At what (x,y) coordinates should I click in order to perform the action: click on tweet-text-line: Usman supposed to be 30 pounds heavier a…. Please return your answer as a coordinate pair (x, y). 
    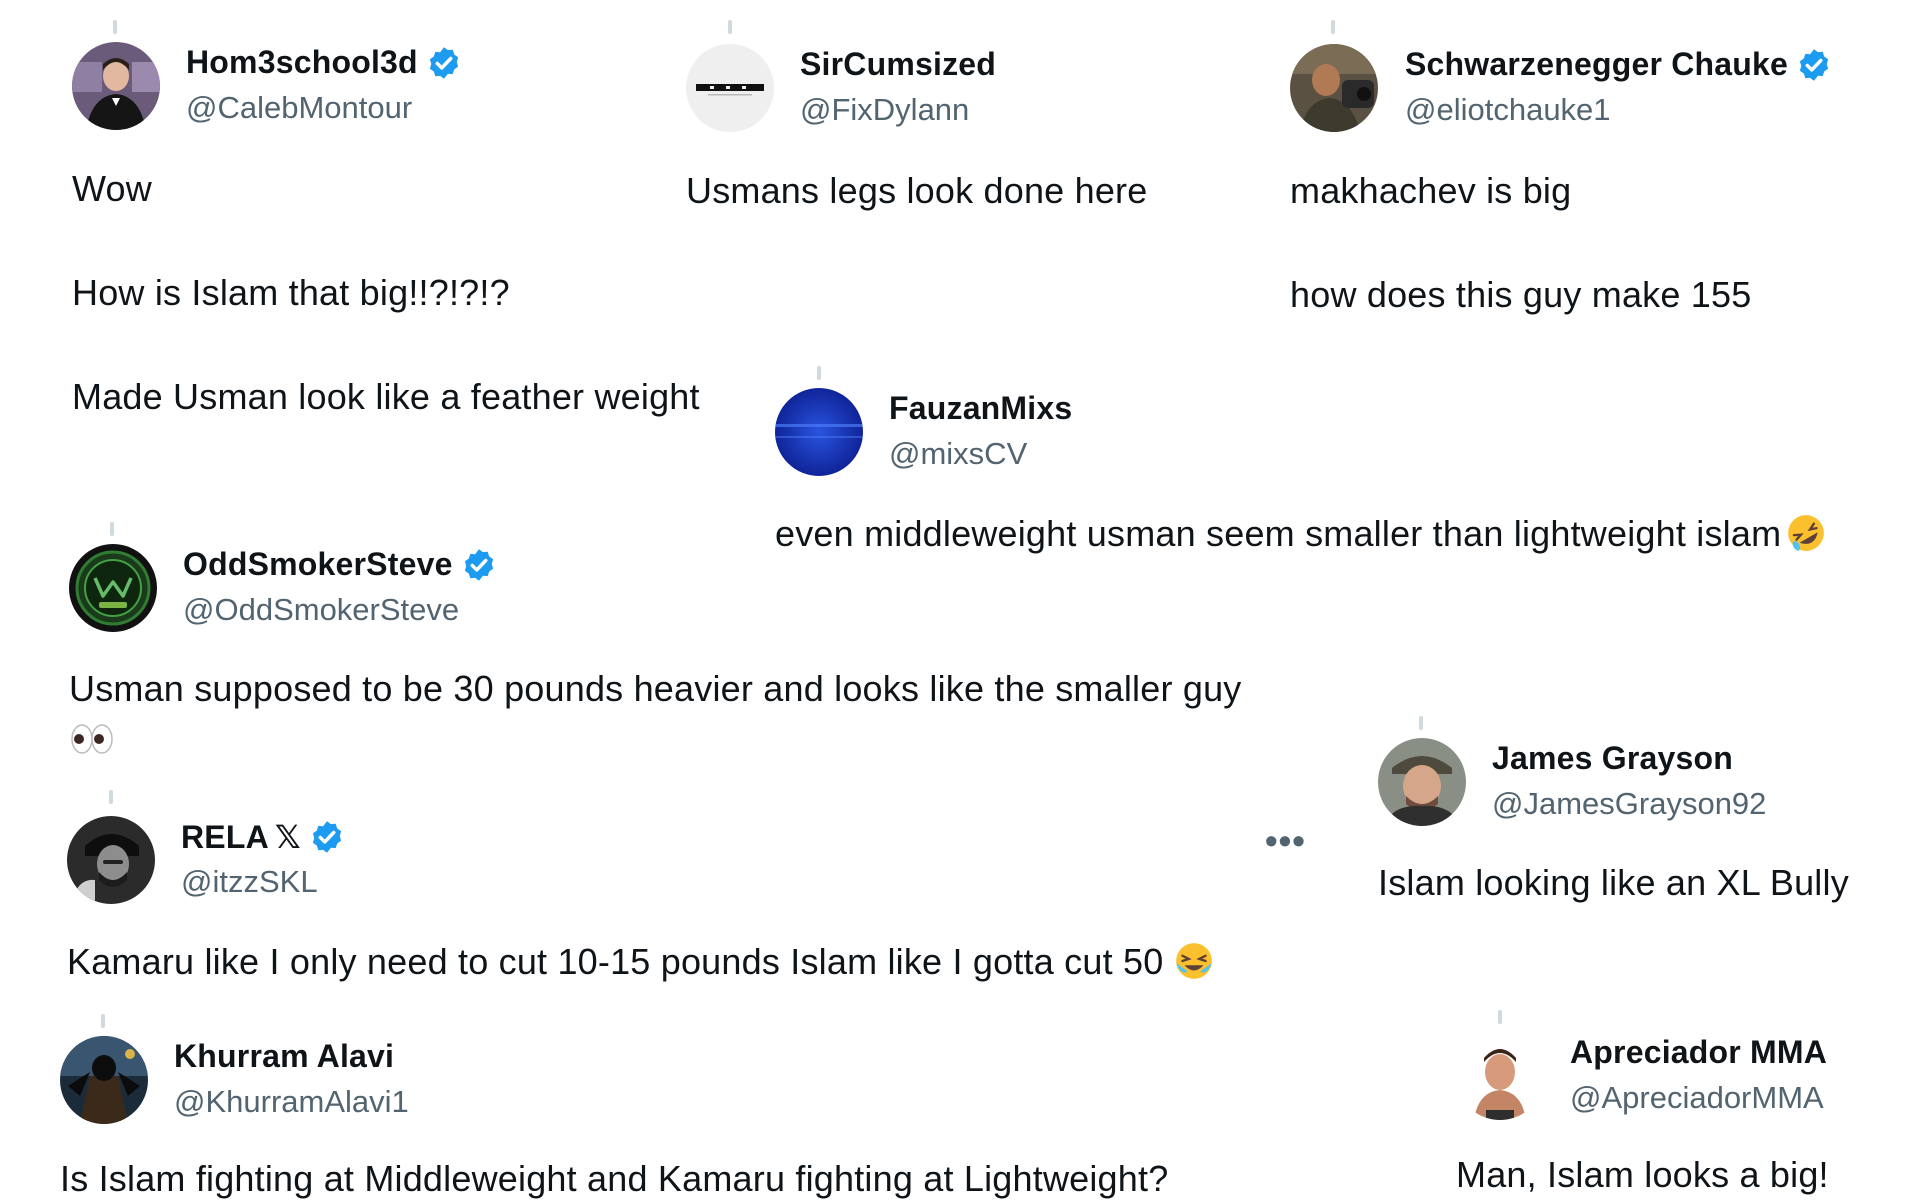
    Looking at the image, I should click on (655, 688).